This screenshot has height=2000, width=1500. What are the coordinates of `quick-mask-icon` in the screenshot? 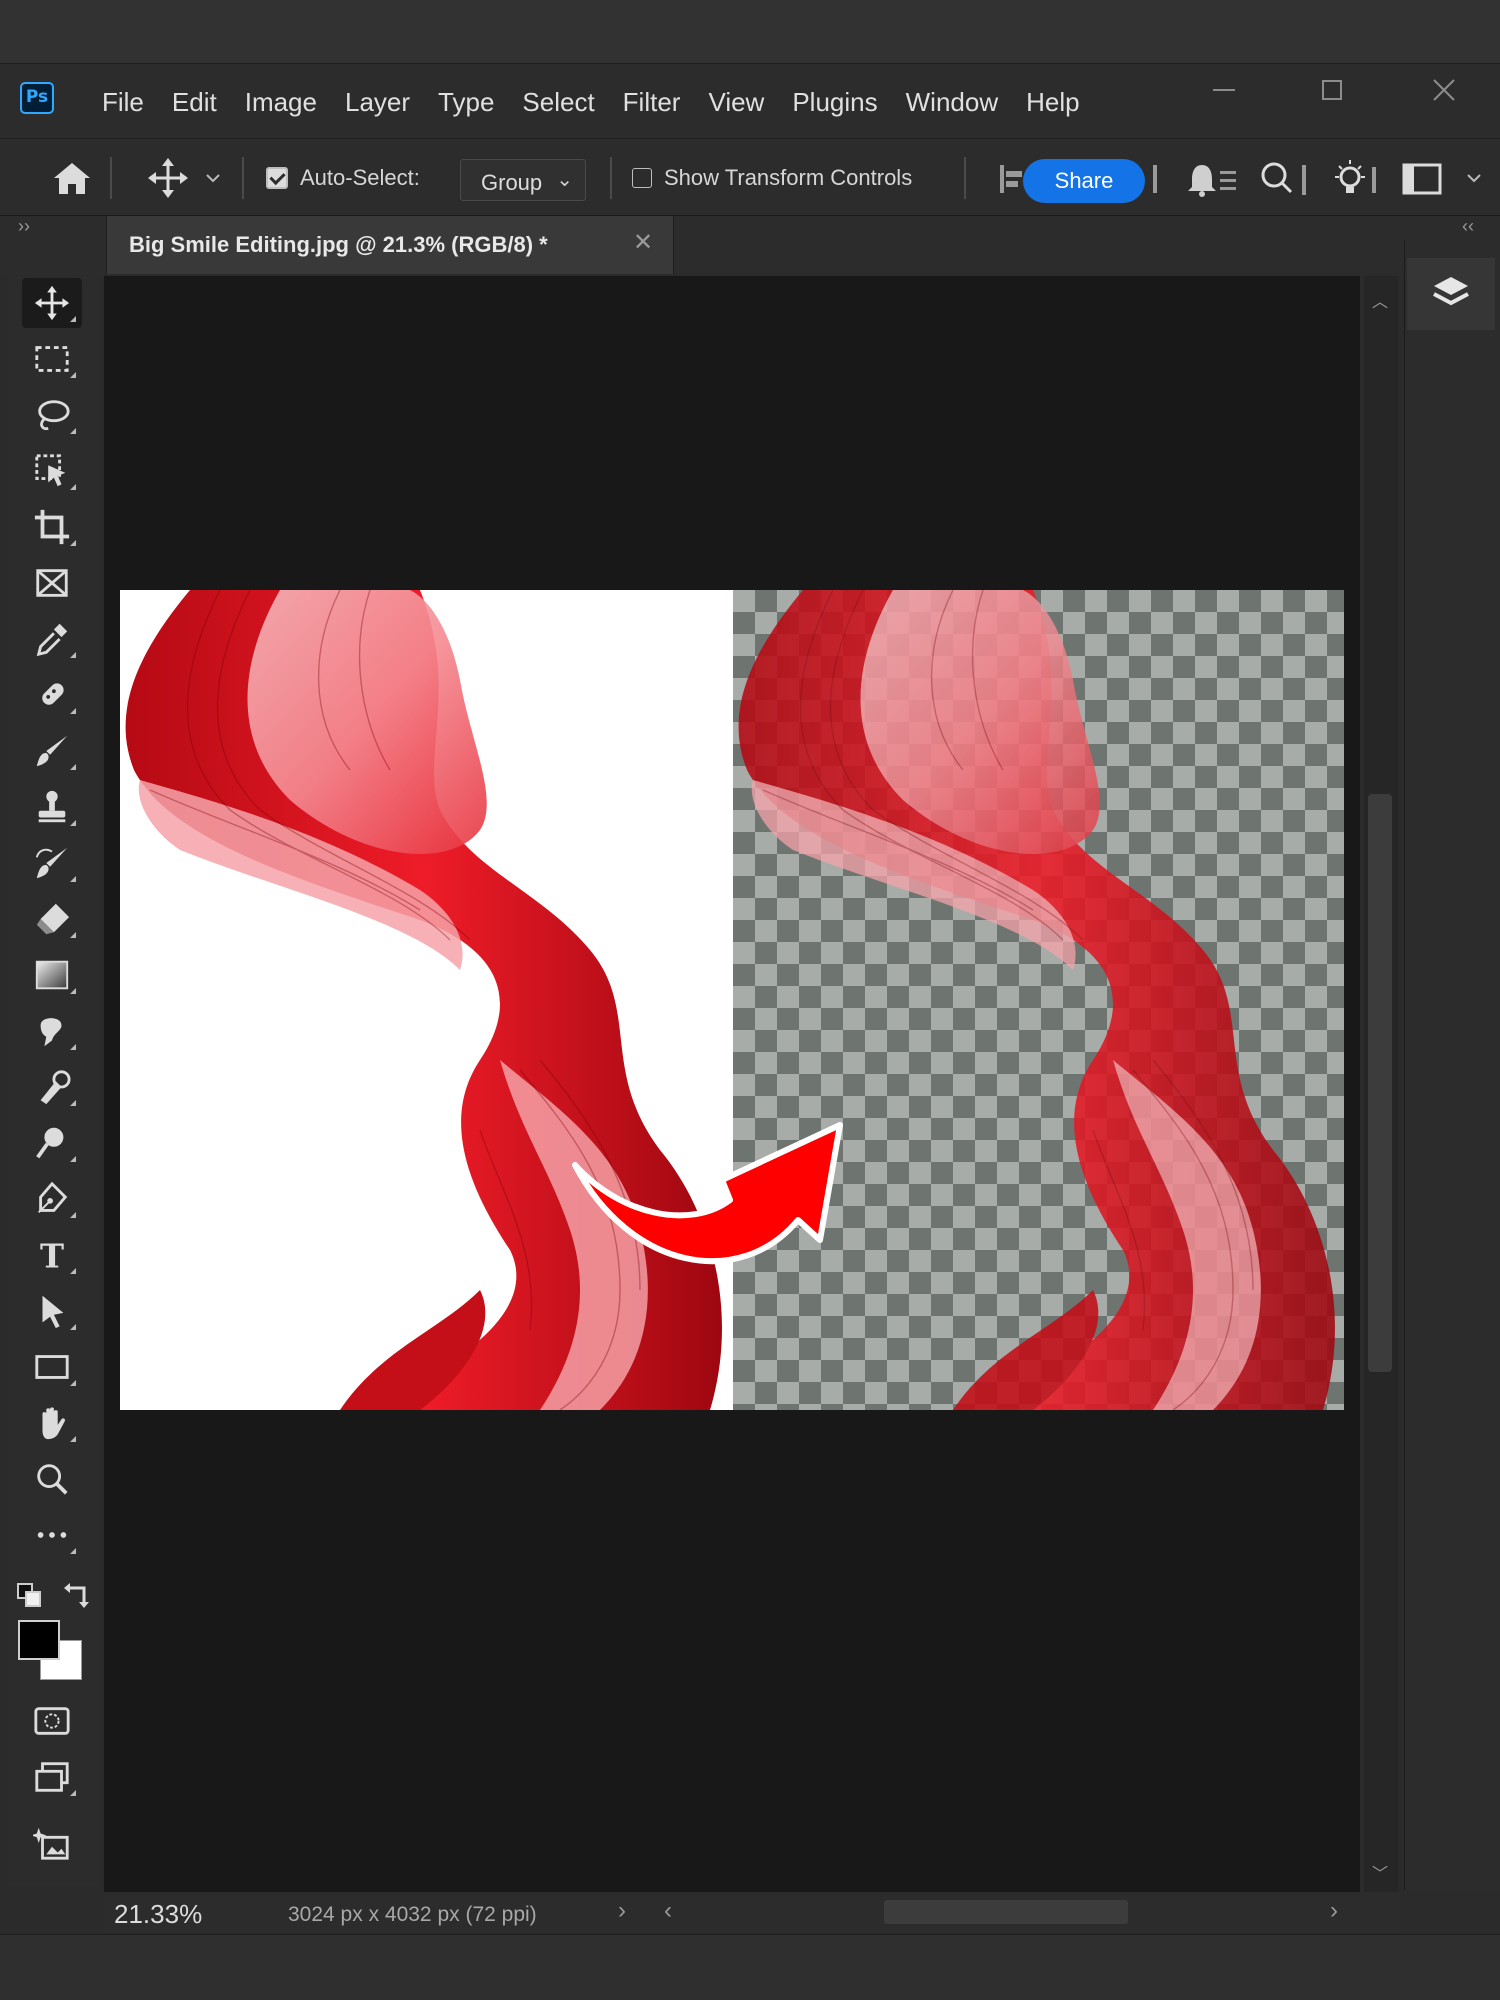 It's located at (52, 1721).